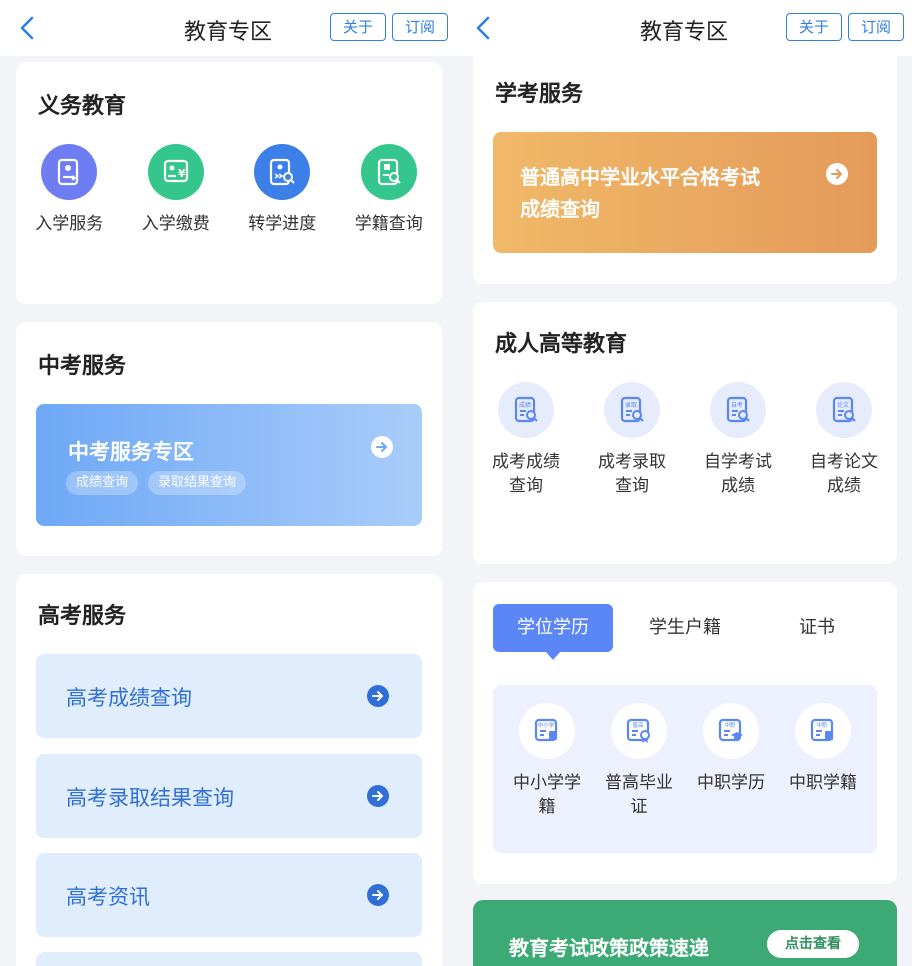 The width and height of the screenshot is (912, 966). Describe the element at coordinates (129, 698) in the screenshot. I see `gaokao-score-query-label: 高考成绩查询` at that location.